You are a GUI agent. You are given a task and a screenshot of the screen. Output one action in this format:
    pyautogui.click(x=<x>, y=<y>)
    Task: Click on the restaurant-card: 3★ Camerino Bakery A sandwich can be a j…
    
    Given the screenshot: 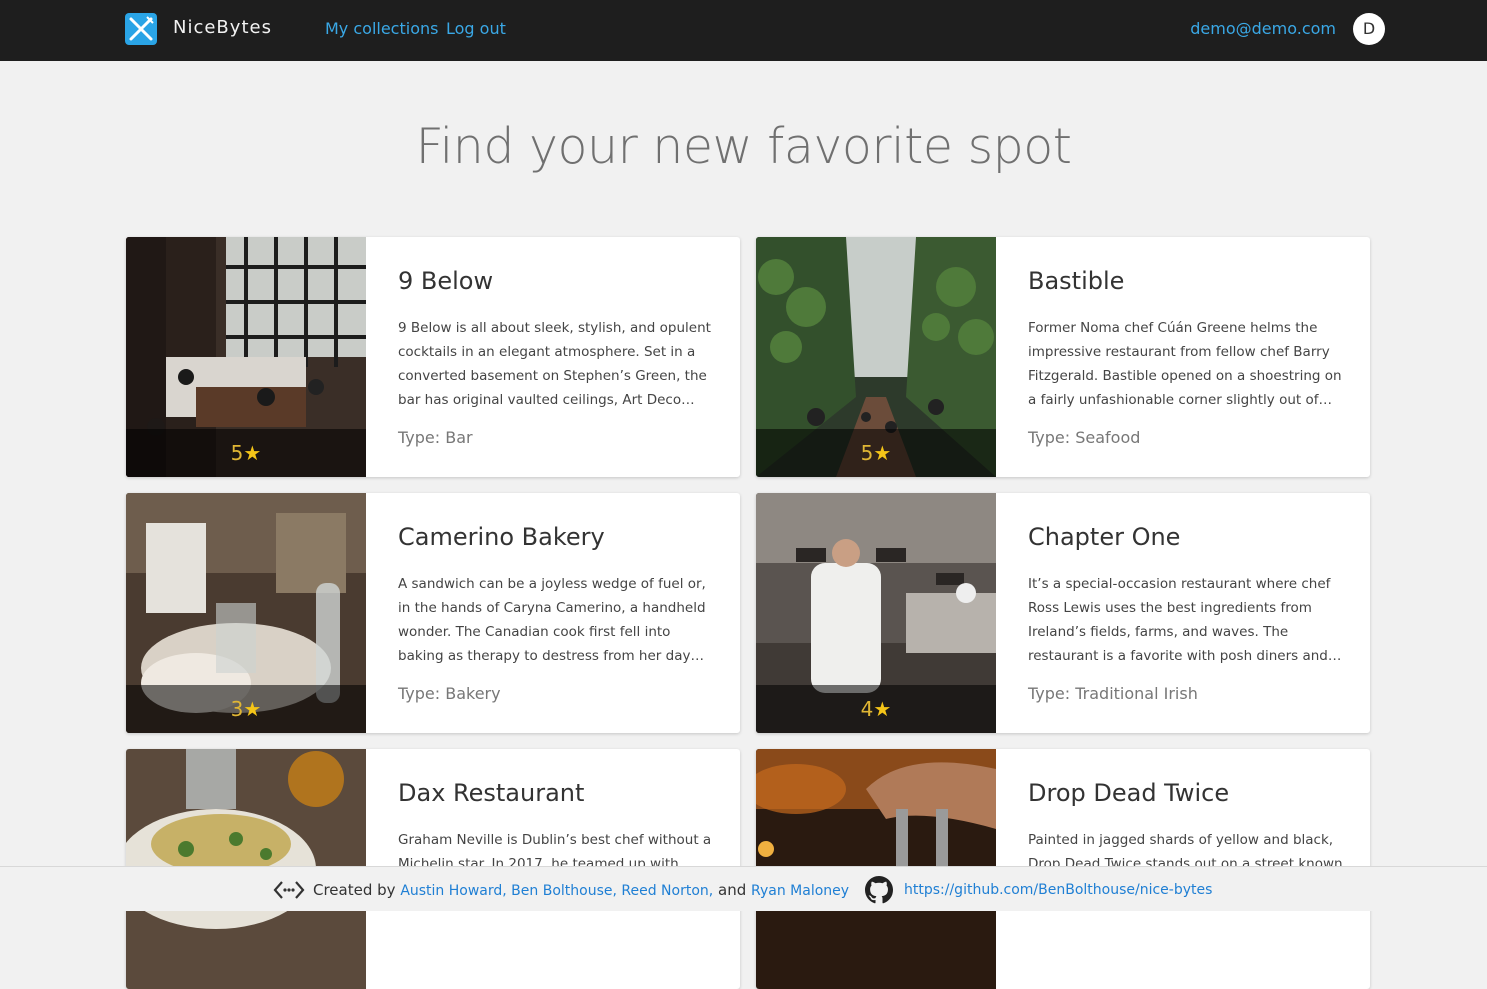 What is the action you would take?
    pyautogui.click(x=433, y=613)
    